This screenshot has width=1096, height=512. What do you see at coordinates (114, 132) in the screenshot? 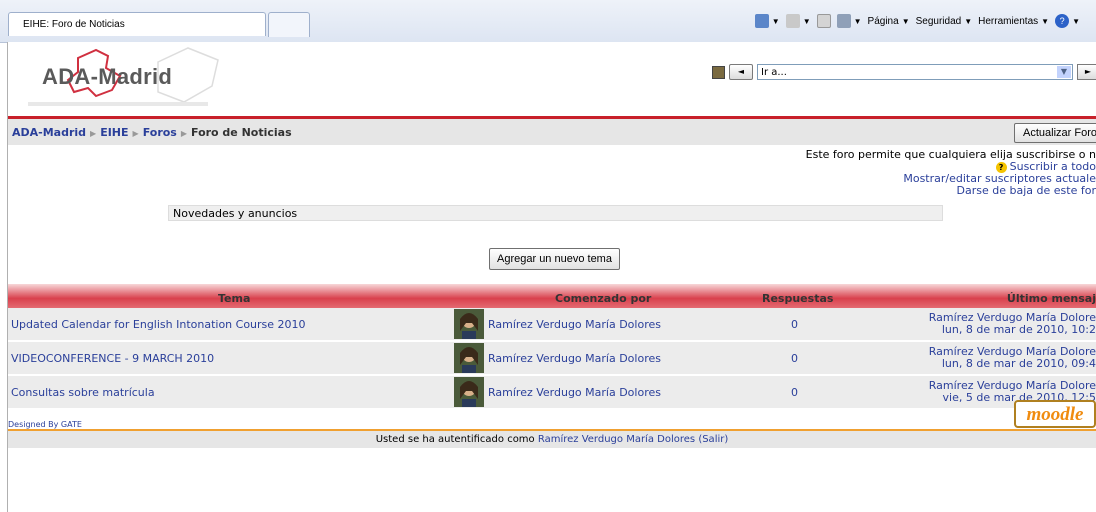
I see `breadcrumb-course: EIHE` at bounding box center [114, 132].